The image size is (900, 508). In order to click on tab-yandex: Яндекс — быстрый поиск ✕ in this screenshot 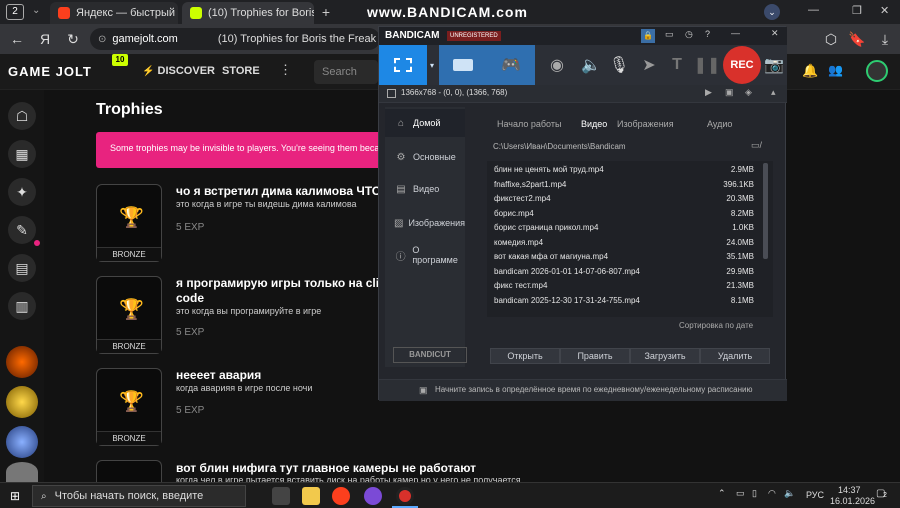, I will do `click(114, 13)`.